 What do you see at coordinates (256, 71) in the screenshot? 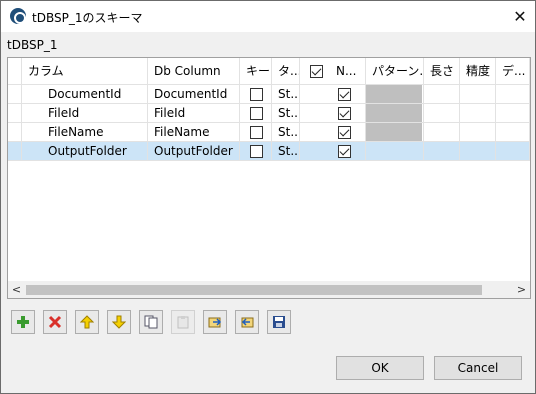
I see `header-key: キー` at bounding box center [256, 71].